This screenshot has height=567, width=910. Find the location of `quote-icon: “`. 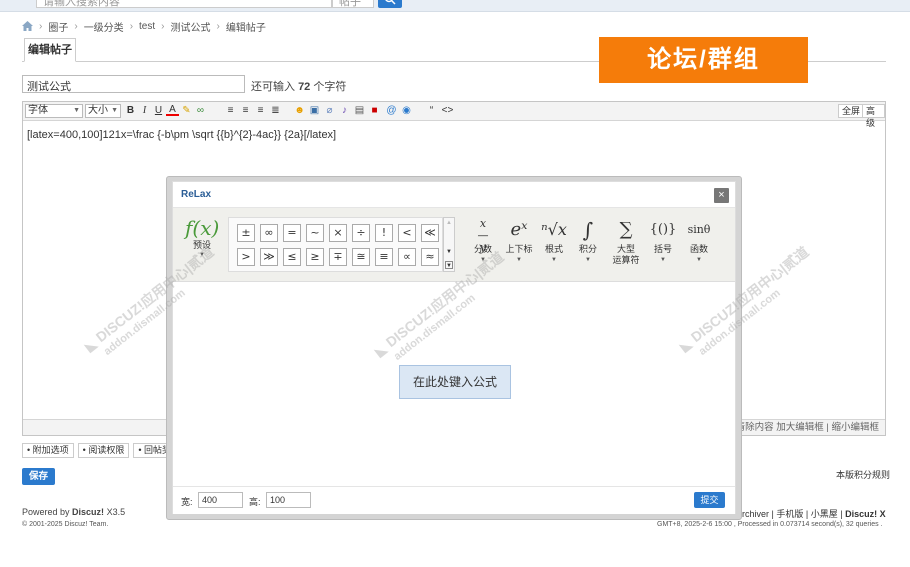

quote-icon: “ is located at coordinates (431, 111).